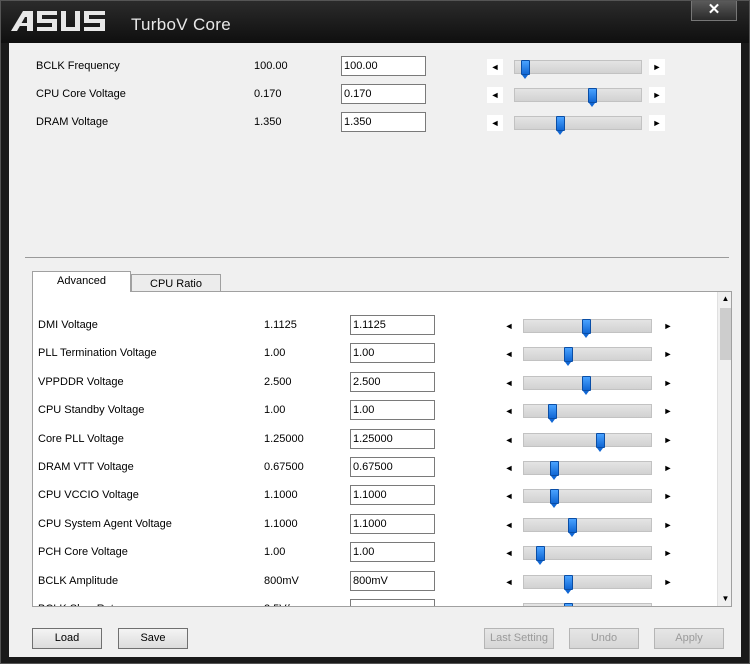 This screenshot has width=750, height=664. Describe the element at coordinates (81, 381) in the screenshot. I see `setting-label: VPPDDR Voltage` at that location.